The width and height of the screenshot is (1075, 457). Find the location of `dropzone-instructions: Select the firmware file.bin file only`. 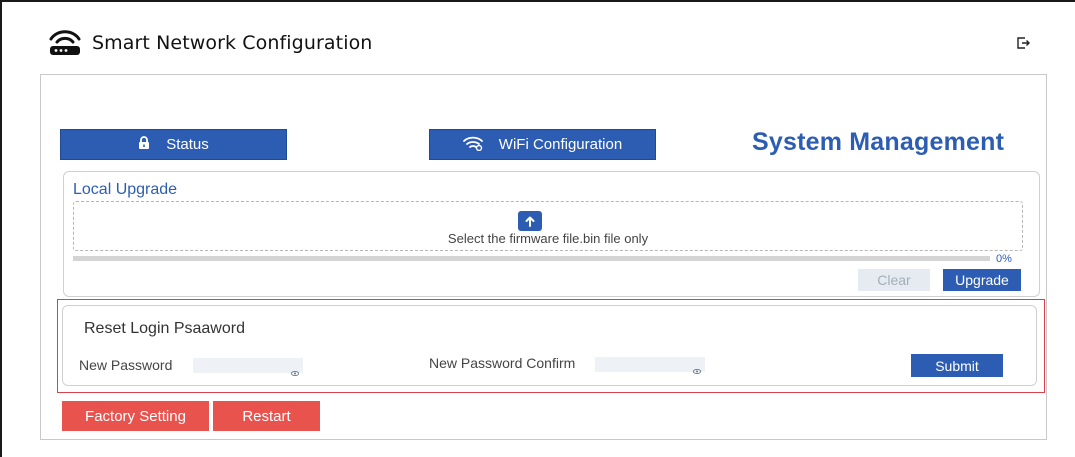

dropzone-instructions: Select the firmware file.bin file only is located at coordinates (548, 238).